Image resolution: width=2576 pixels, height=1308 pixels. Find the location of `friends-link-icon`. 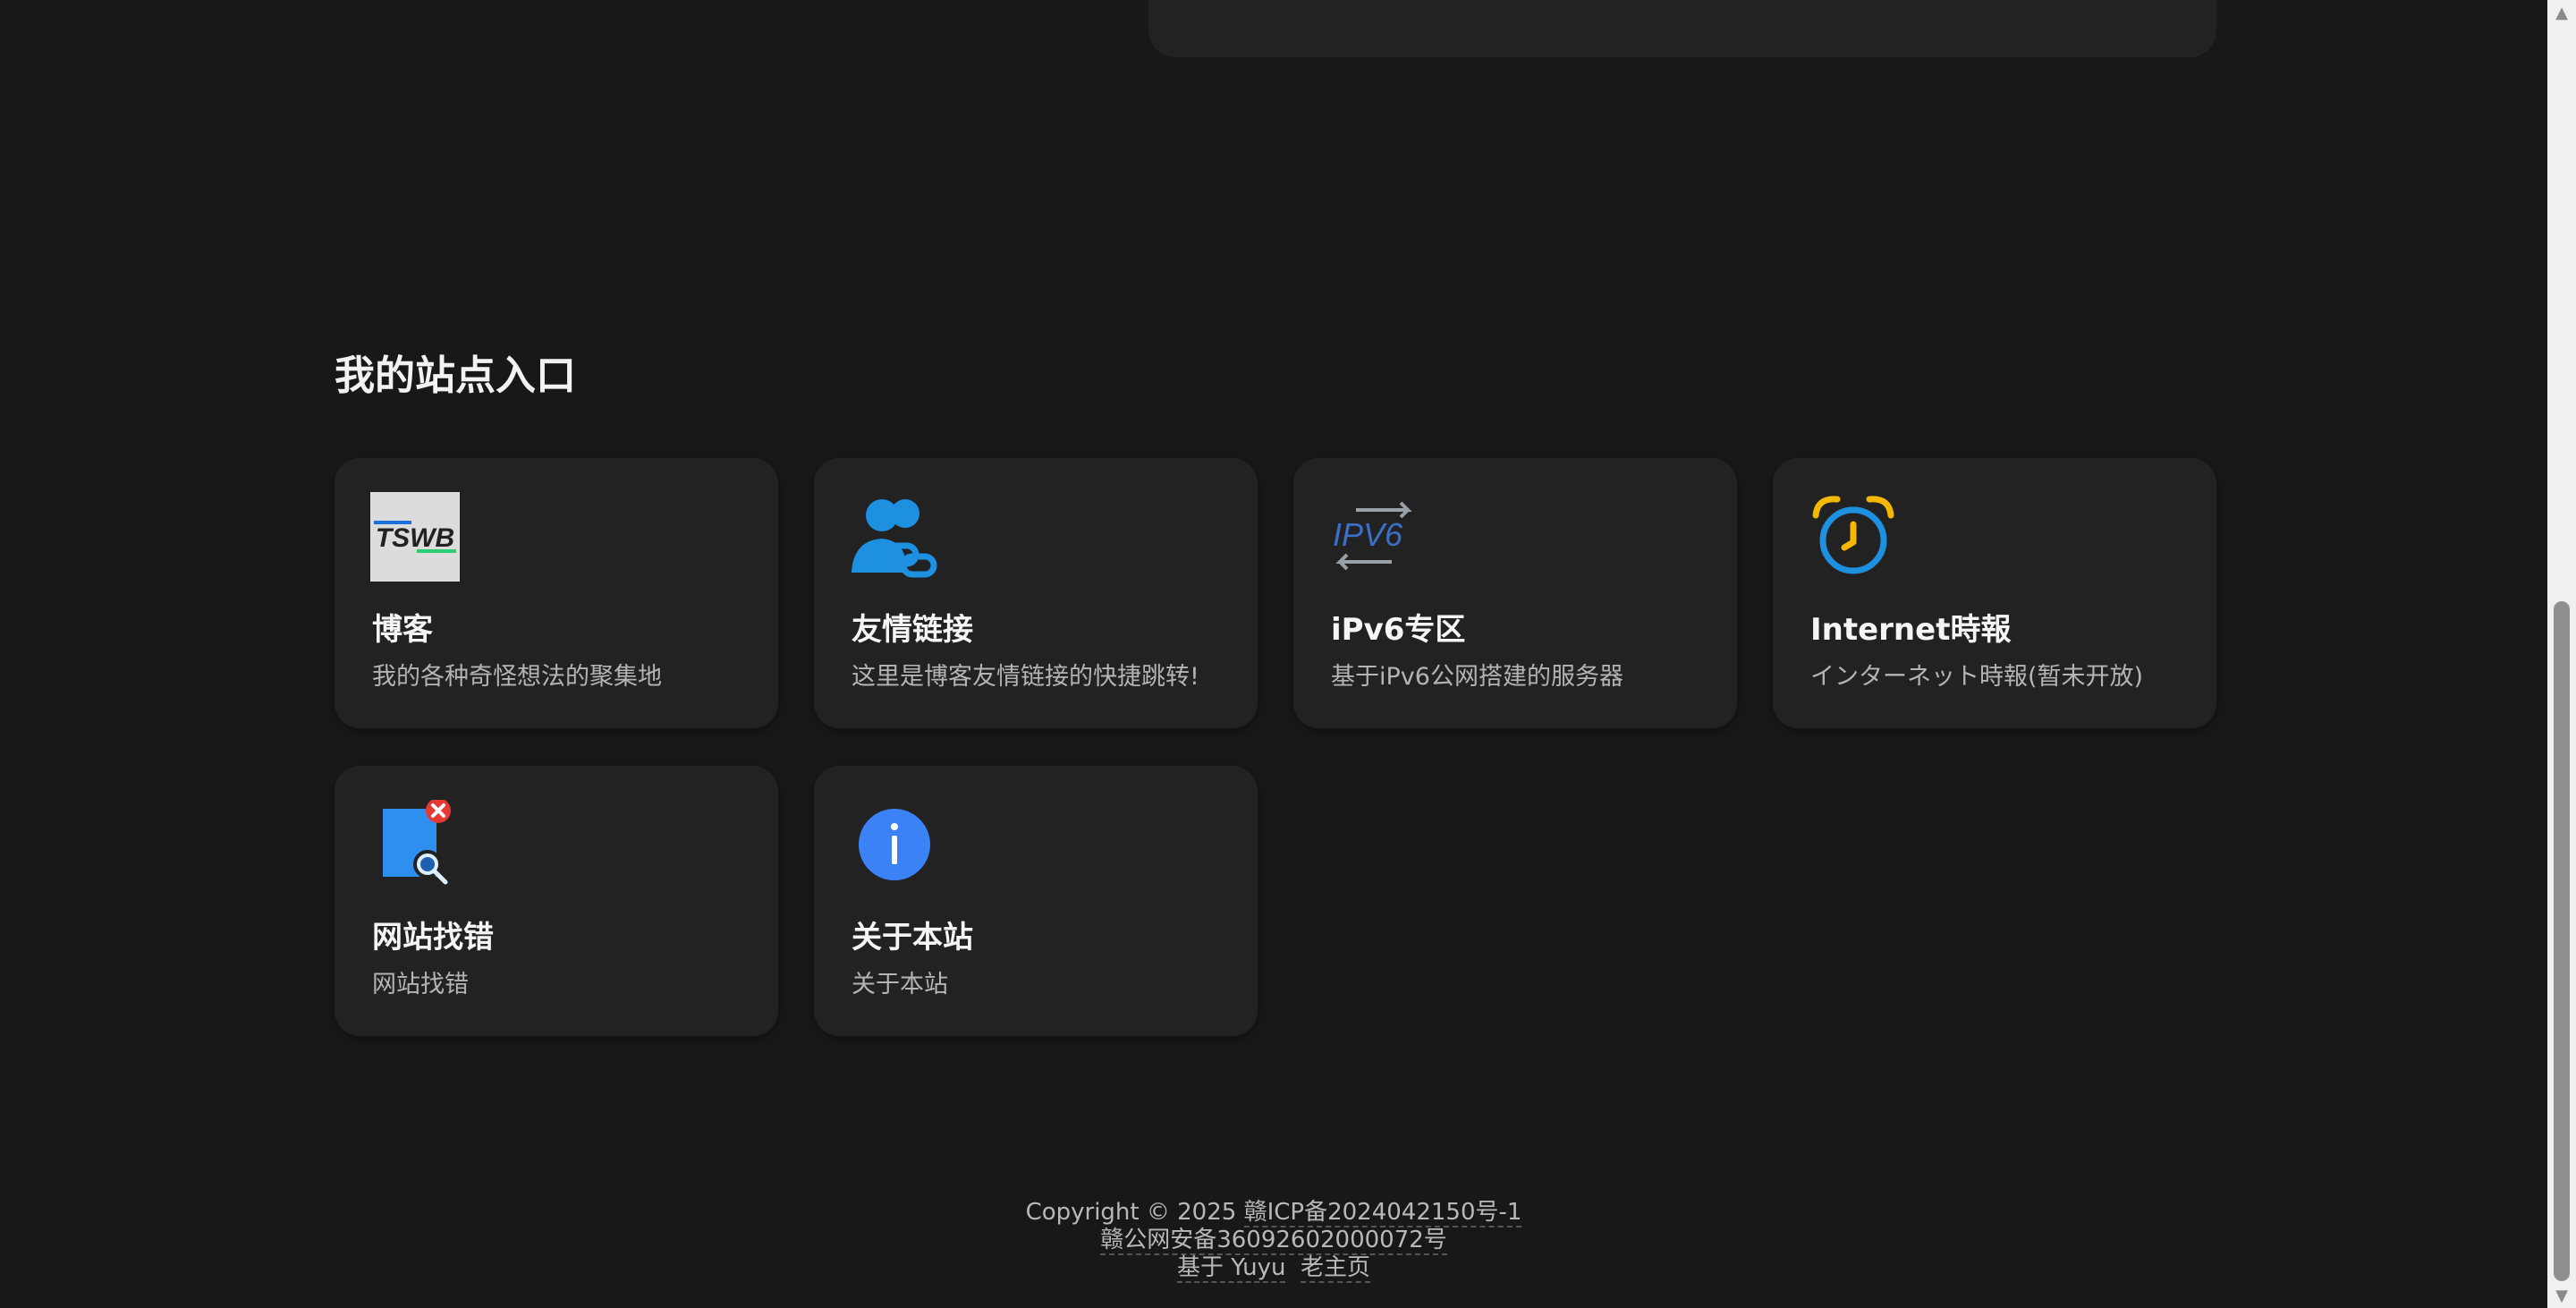

friends-link-icon is located at coordinates (894, 537).